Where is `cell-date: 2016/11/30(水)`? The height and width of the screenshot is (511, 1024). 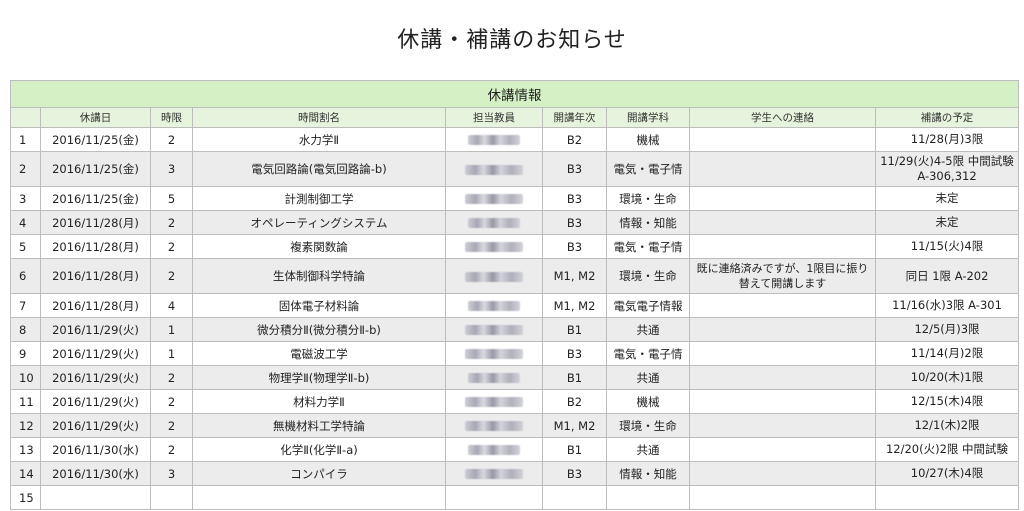 cell-date: 2016/11/30(水) is located at coordinates (95, 449).